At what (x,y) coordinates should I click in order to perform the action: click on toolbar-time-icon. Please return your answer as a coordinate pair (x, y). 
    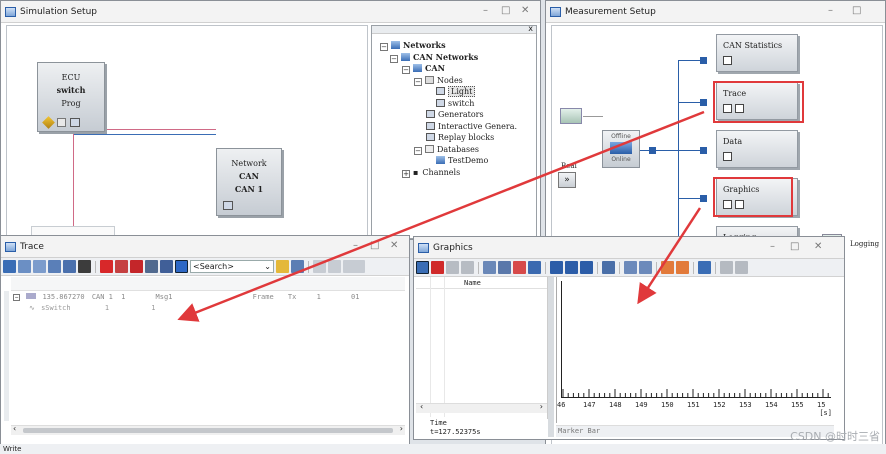
    Looking at the image, I should click on (151, 266).